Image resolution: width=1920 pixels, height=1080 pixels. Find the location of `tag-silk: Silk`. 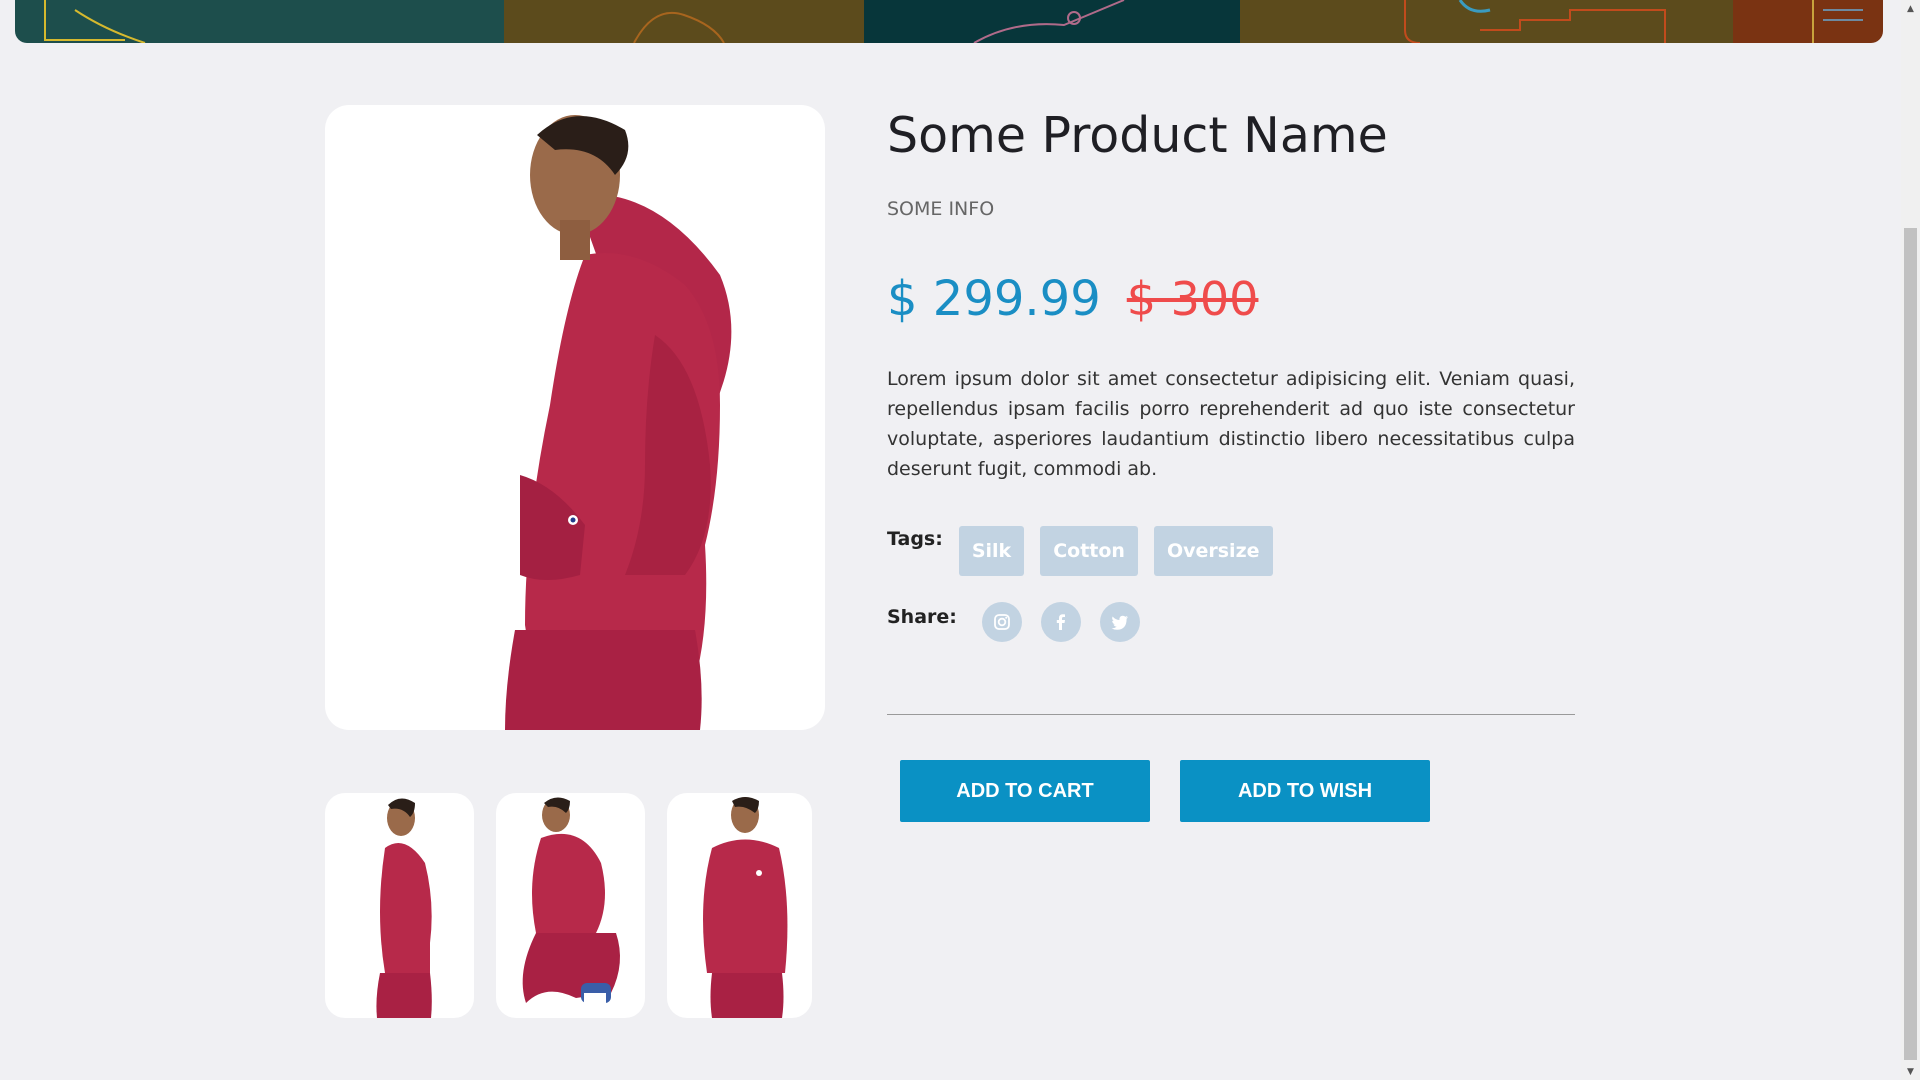

tag-silk: Silk is located at coordinates (991, 551).